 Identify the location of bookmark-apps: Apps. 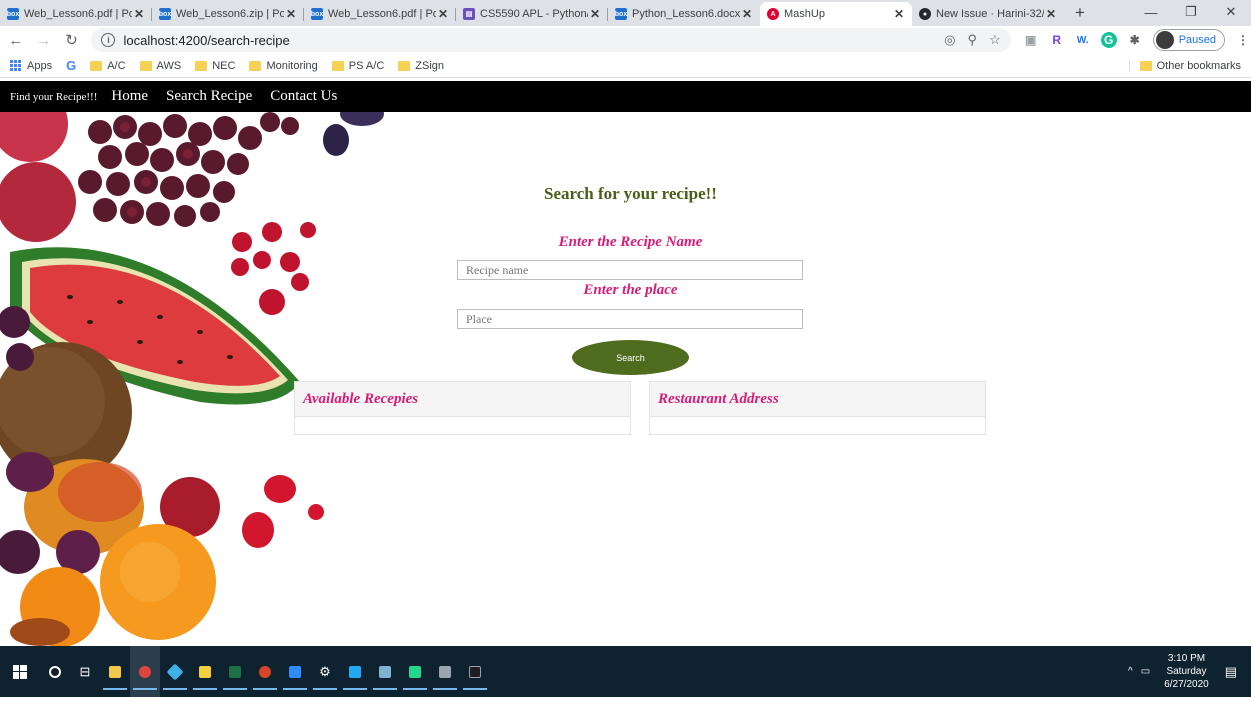
(31, 65).